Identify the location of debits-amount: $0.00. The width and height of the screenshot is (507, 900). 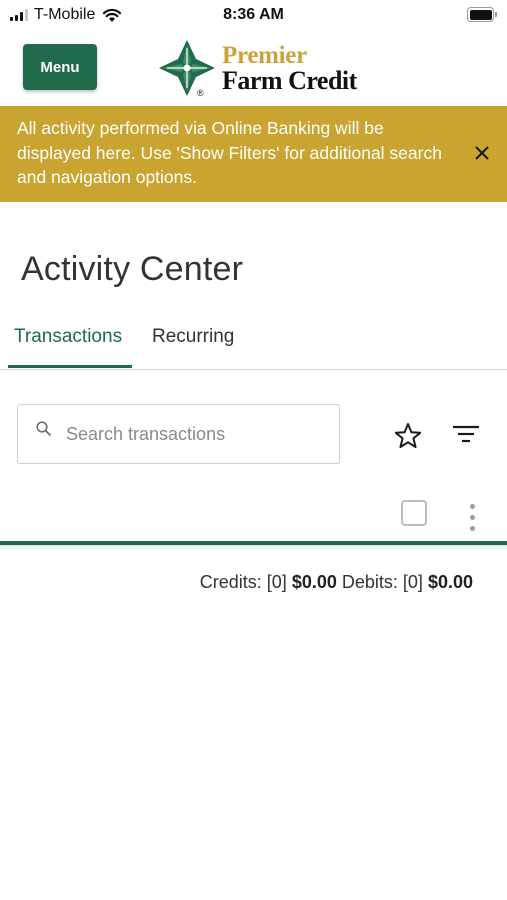
(450, 582).